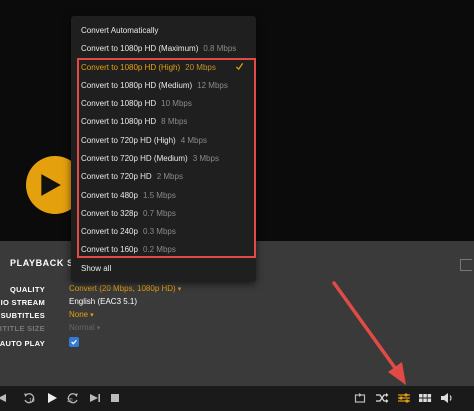  What do you see at coordinates (237, 343) in the screenshot?
I see `autoplay-row: AUTO PLAY` at bounding box center [237, 343].